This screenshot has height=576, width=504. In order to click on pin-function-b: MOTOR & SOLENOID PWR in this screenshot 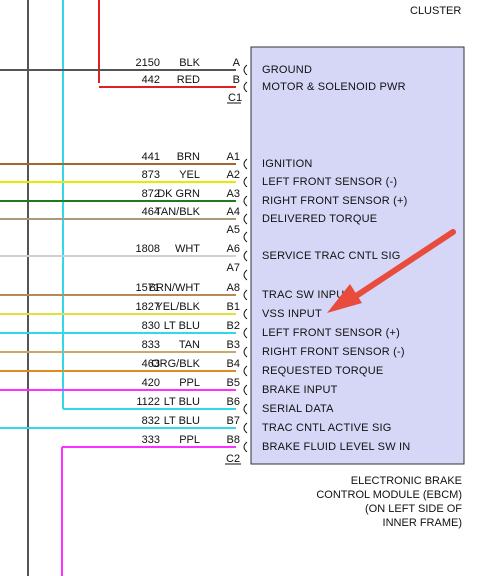, I will do `click(334, 87)`.